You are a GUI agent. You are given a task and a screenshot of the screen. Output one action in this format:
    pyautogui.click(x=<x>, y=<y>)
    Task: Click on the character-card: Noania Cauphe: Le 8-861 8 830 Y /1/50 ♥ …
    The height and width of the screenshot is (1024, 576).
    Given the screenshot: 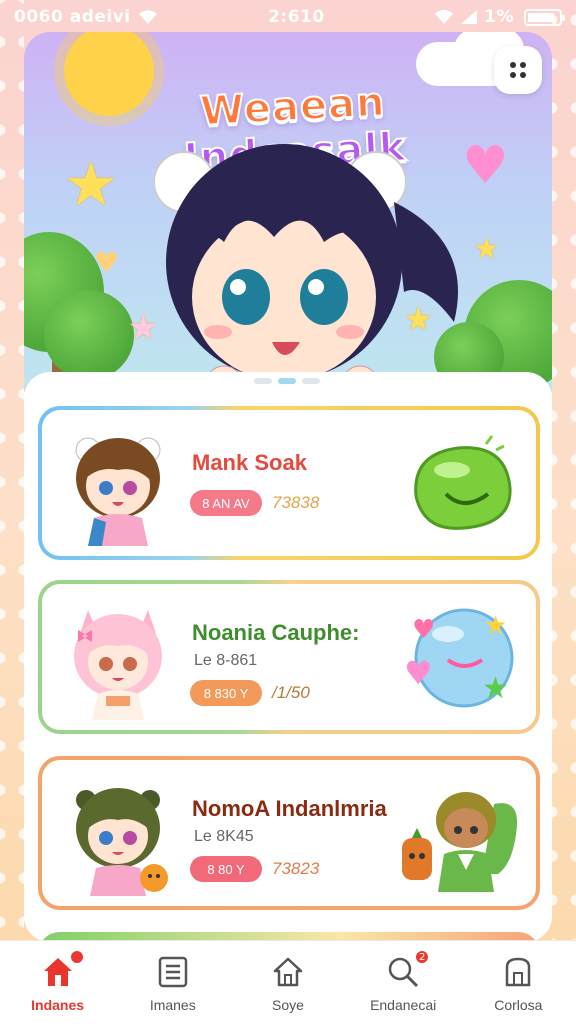 What is the action you would take?
    pyautogui.click(x=289, y=657)
    